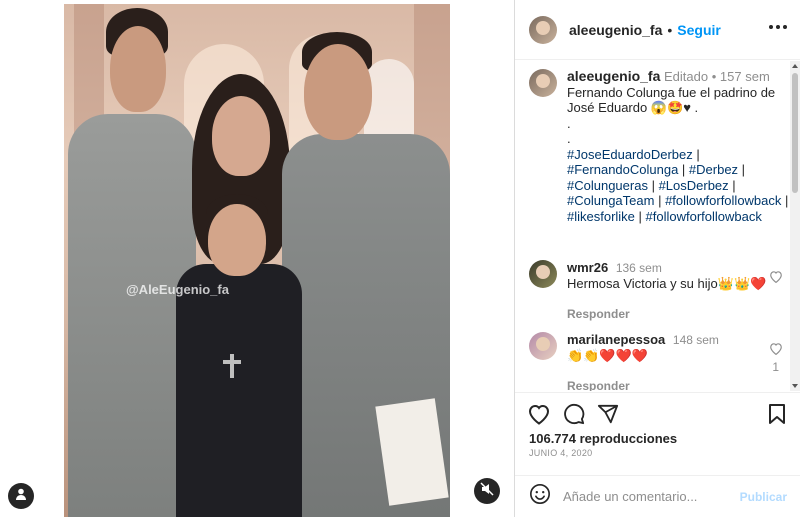 The image size is (800, 517). I want to click on comment-text: 👏👏❤️❤️❤️, so click(607, 355).